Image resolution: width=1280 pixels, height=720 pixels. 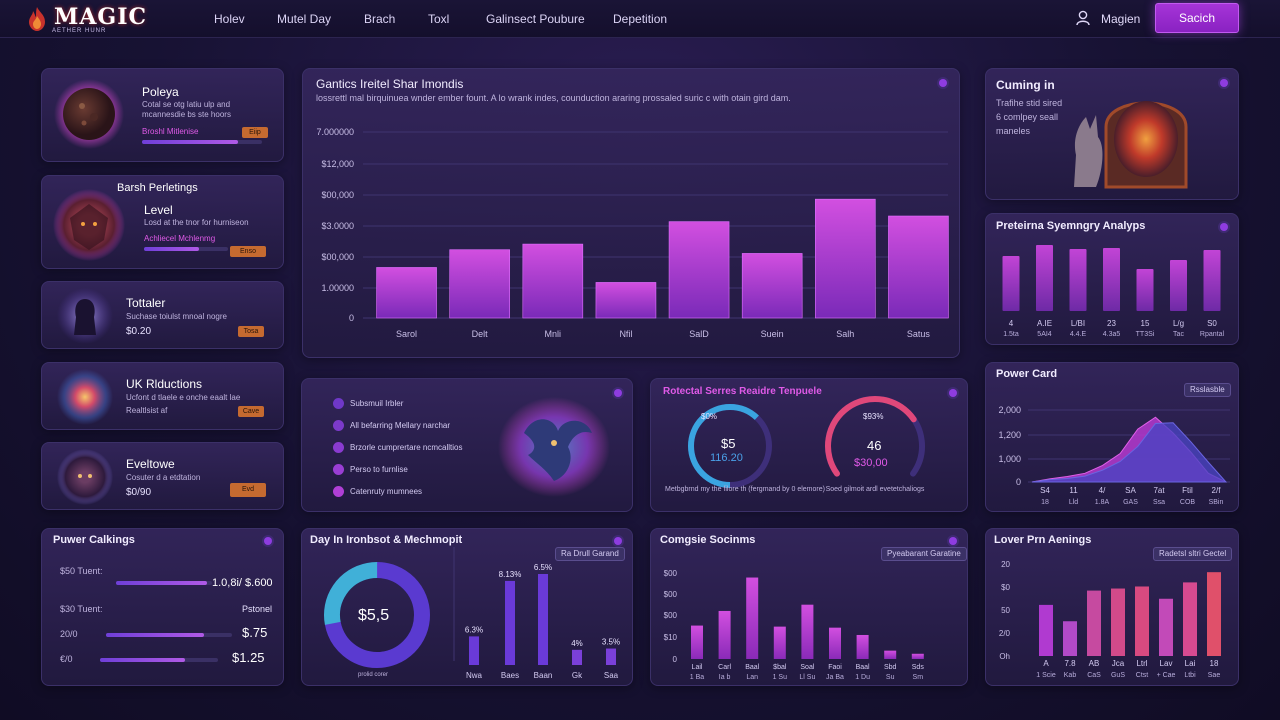 I want to click on legend-item: Brzorle cumprertare ncmcalltios, so click(x=397, y=447).